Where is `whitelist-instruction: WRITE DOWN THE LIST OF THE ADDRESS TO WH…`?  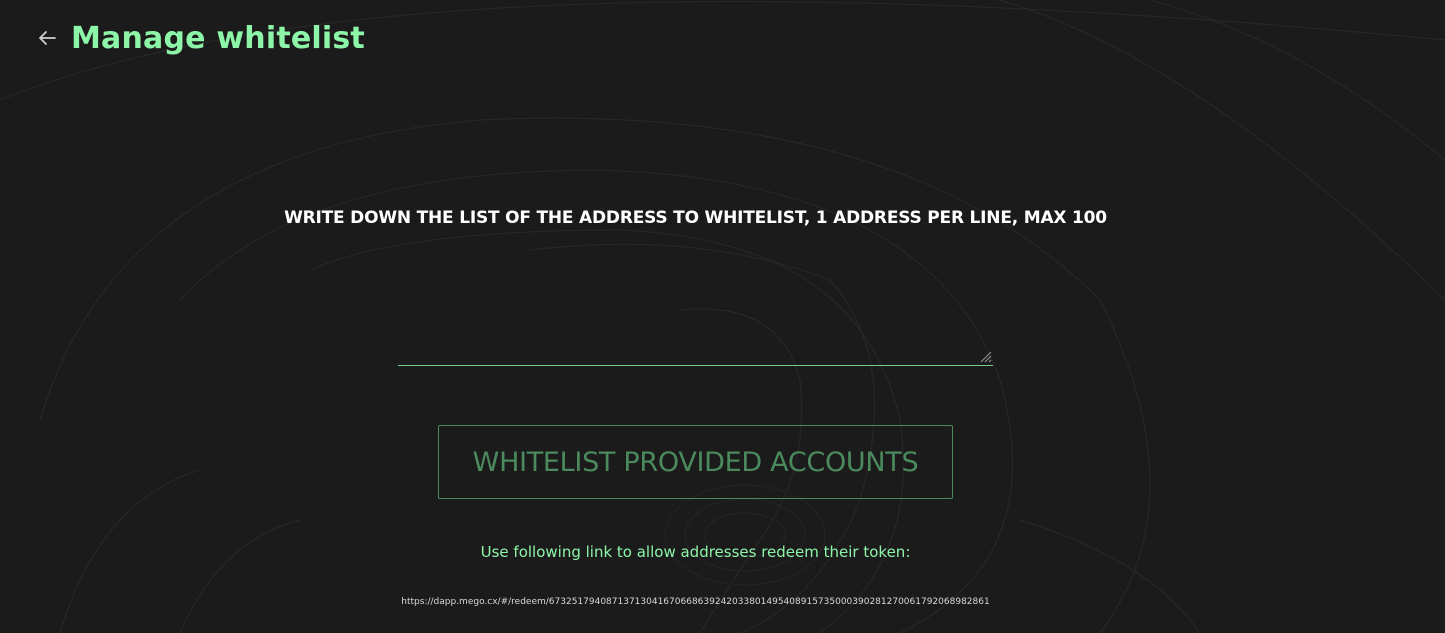
whitelist-instruction: WRITE DOWN THE LIST OF THE ADDRESS TO WH… is located at coordinates (695, 218).